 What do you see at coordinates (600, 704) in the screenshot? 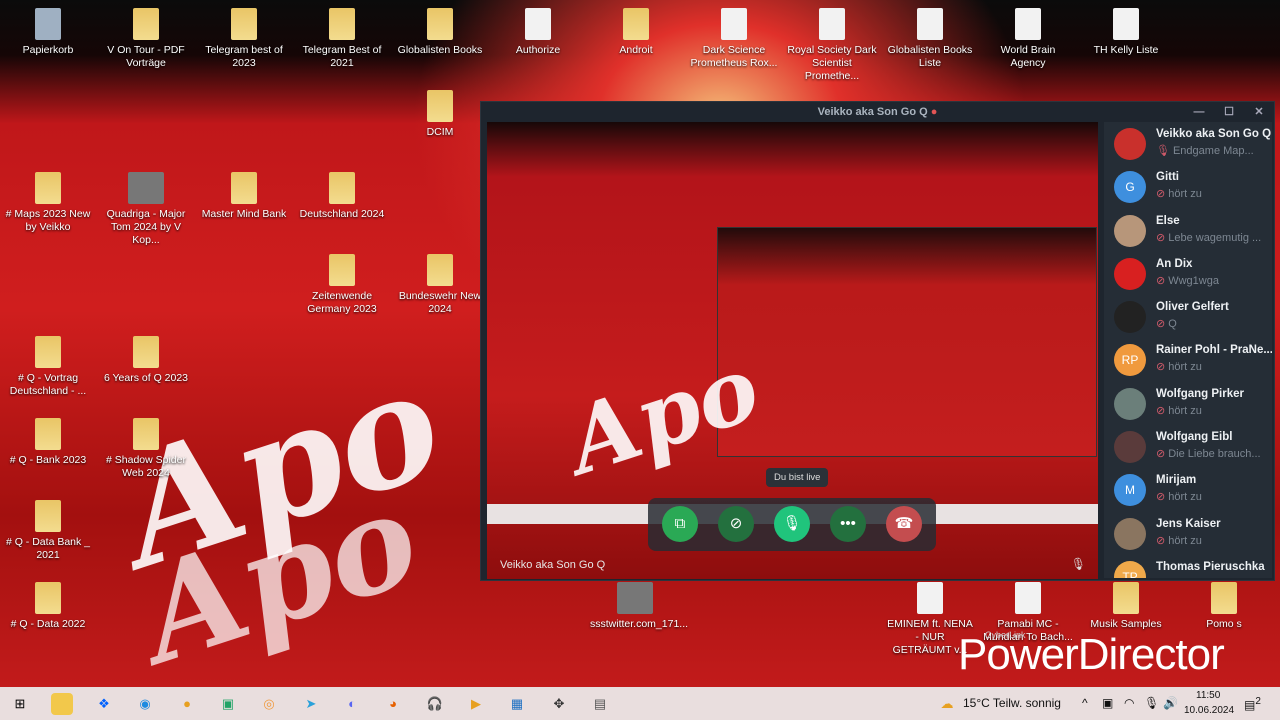
I see `app-icon: ▤` at bounding box center [600, 704].